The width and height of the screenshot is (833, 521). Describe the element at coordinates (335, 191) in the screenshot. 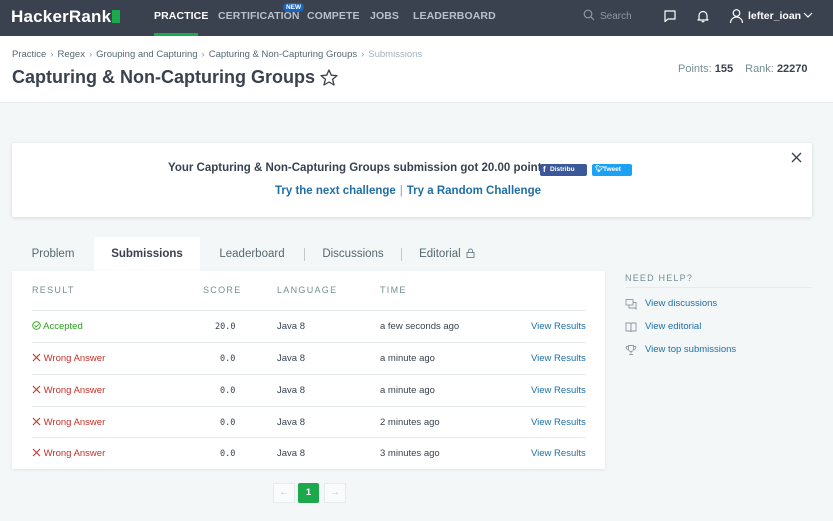

I see `next-challenge-link: Try the next challenge` at that location.